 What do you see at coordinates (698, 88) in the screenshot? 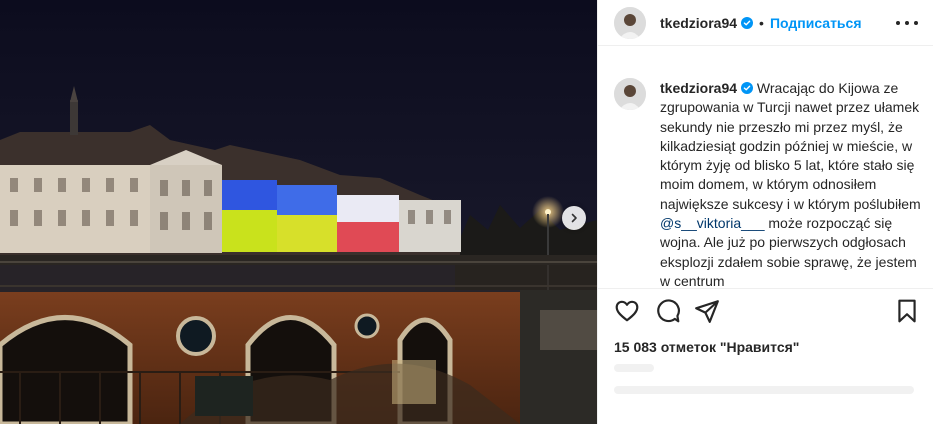
I see `caption-username: tkedziora94` at bounding box center [698, 88].